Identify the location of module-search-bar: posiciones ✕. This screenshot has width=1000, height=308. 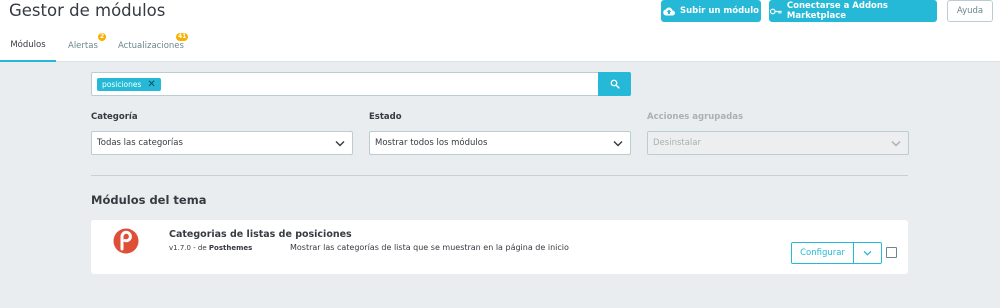
(361, 84).